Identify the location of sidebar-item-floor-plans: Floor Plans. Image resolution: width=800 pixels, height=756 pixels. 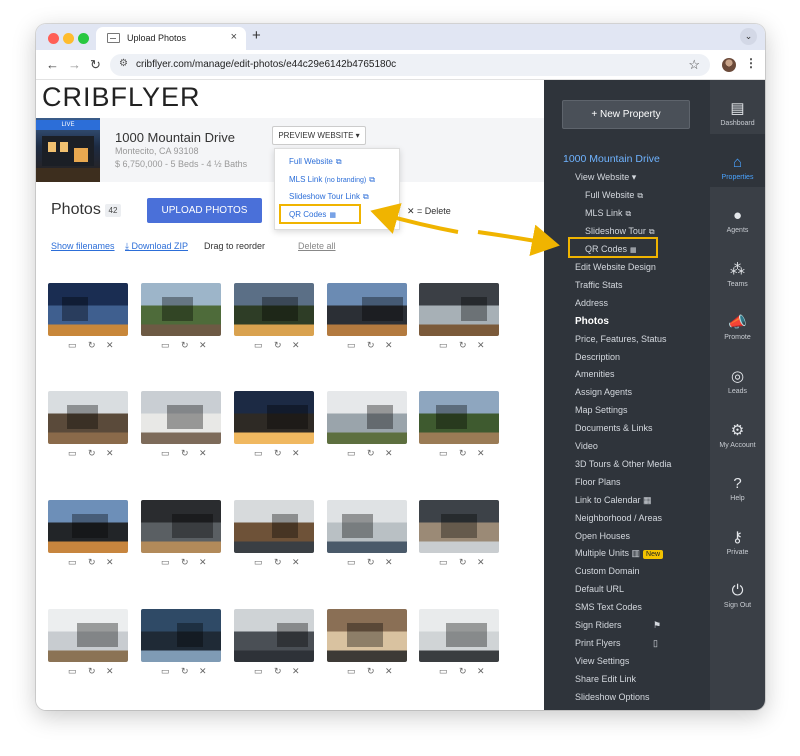
(598, 482).